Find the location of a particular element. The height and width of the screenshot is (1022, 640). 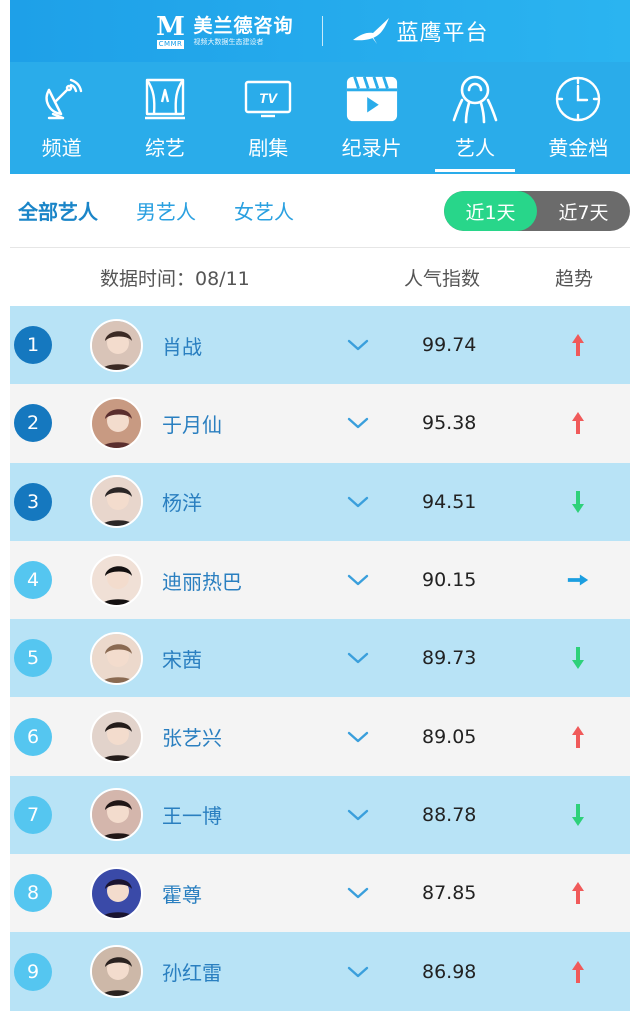

artist-name: 迪丽热巴 is located at coordinates (202, 580).